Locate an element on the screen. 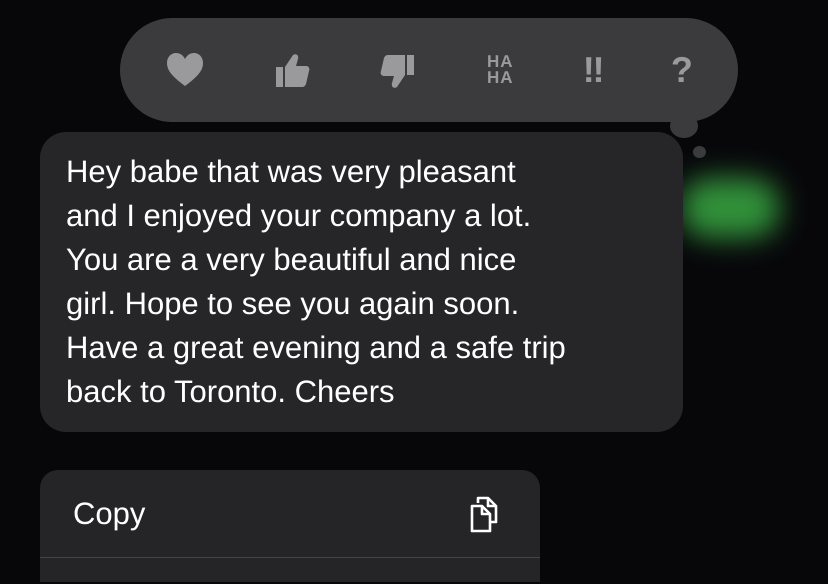 The height and width of the screenshot is (584, 828). reaction-option: ‼ is located at coordinates (593, 70).